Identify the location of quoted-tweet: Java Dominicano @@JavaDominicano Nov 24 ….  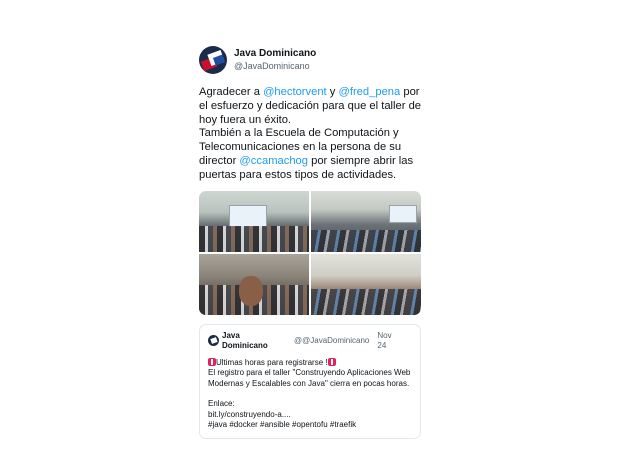
(310, 381).